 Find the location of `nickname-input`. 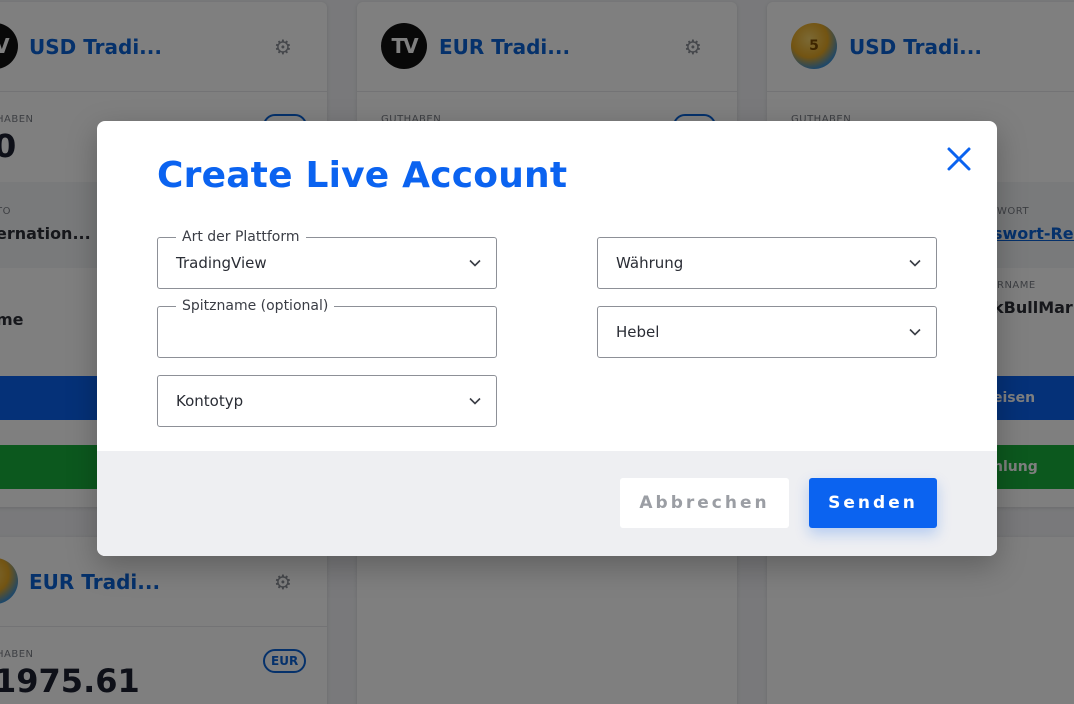

nickname-input is located at coordinates (327, 332).